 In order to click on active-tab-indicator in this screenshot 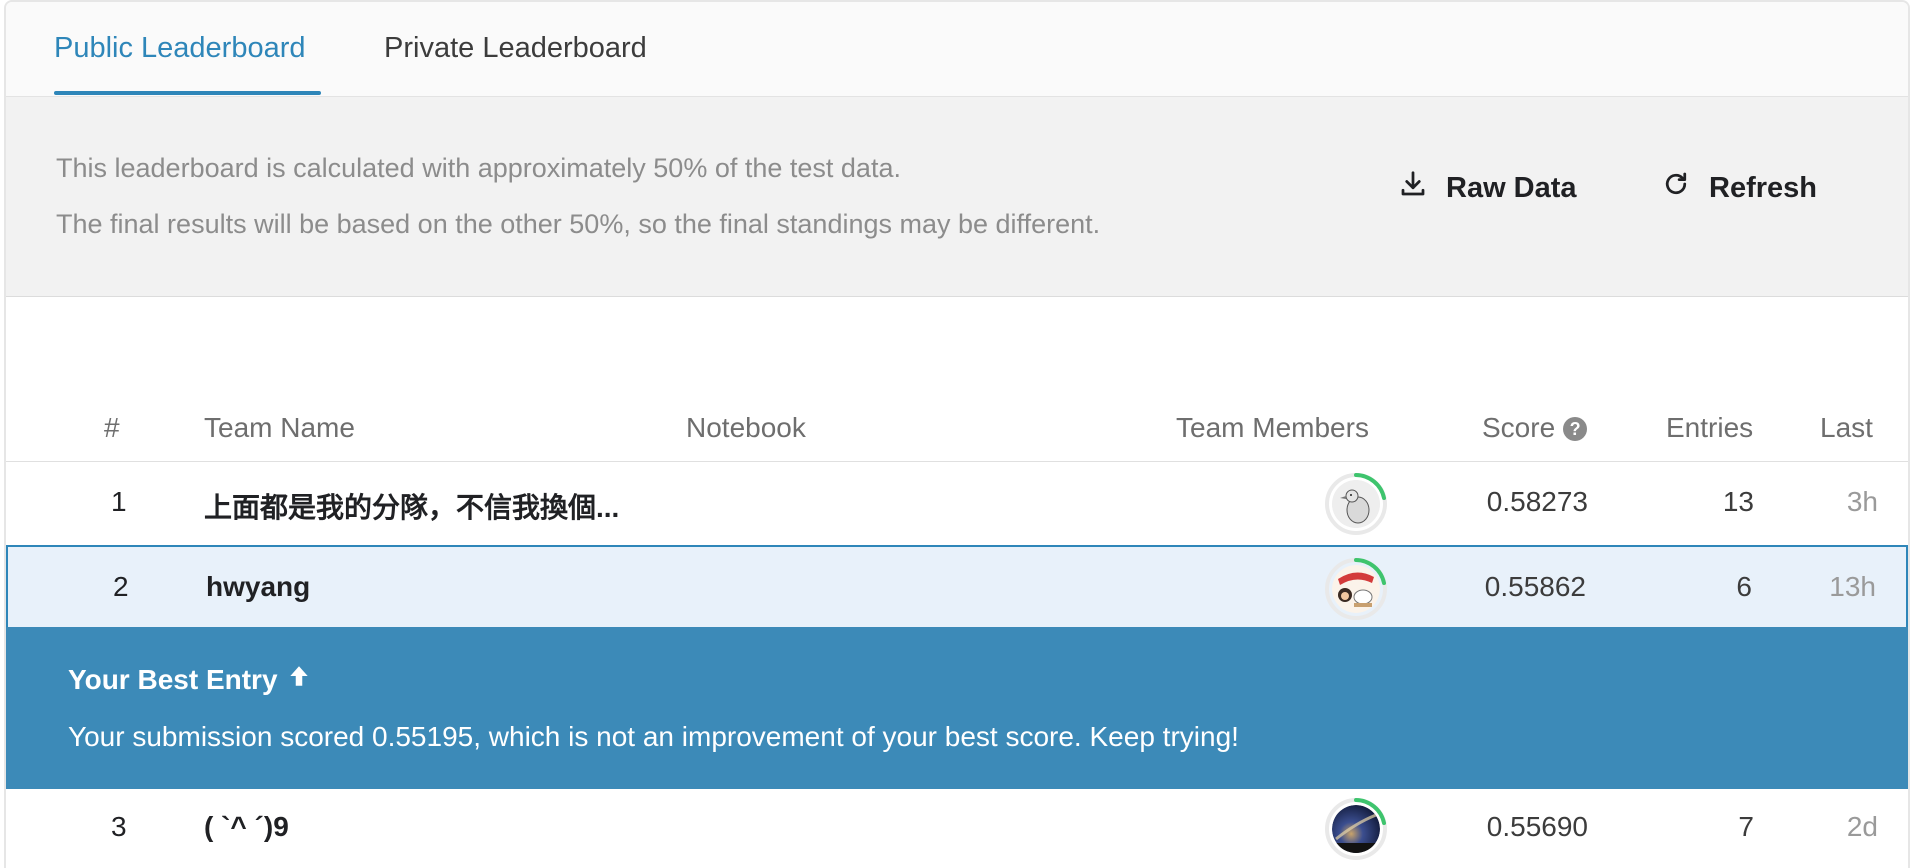, I will do `click(187, 93)`.